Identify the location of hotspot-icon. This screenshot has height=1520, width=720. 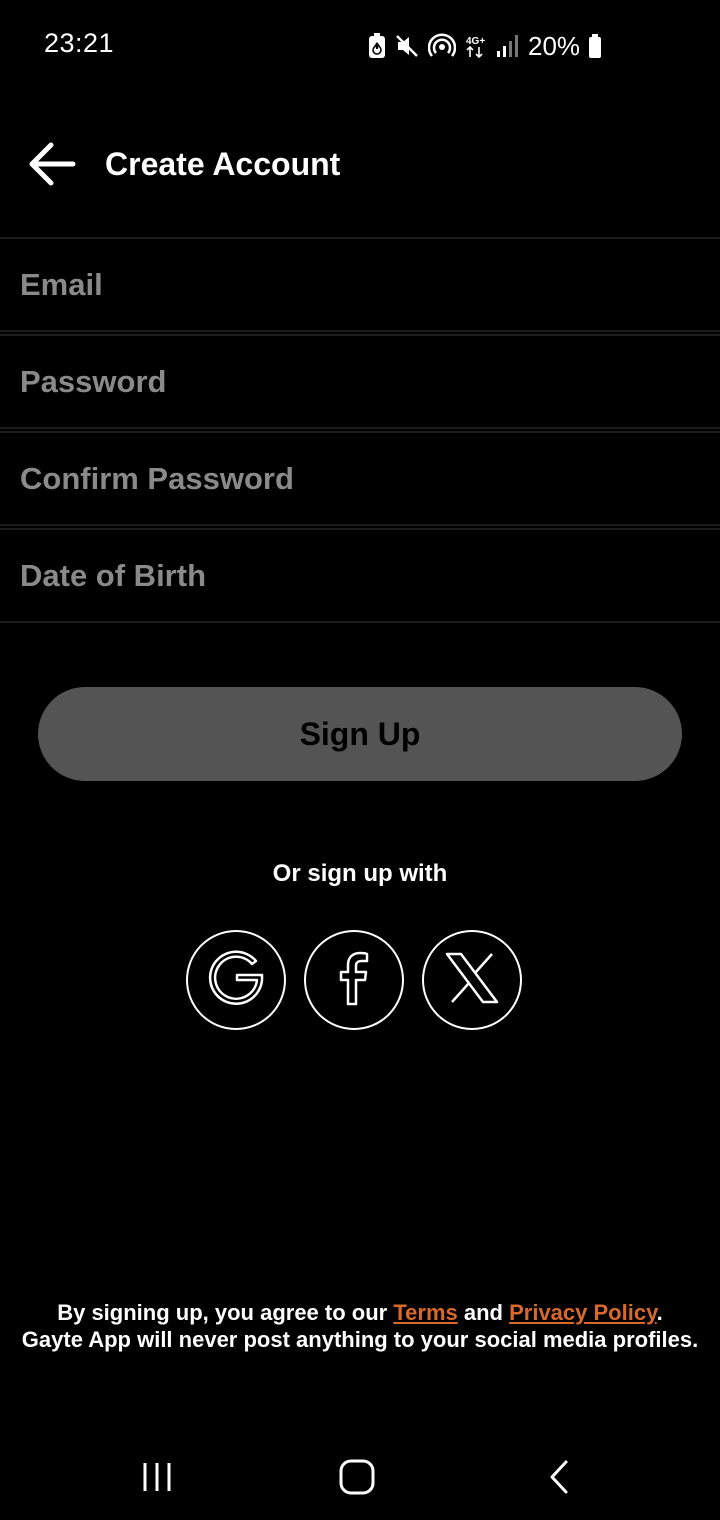
(442, 46).